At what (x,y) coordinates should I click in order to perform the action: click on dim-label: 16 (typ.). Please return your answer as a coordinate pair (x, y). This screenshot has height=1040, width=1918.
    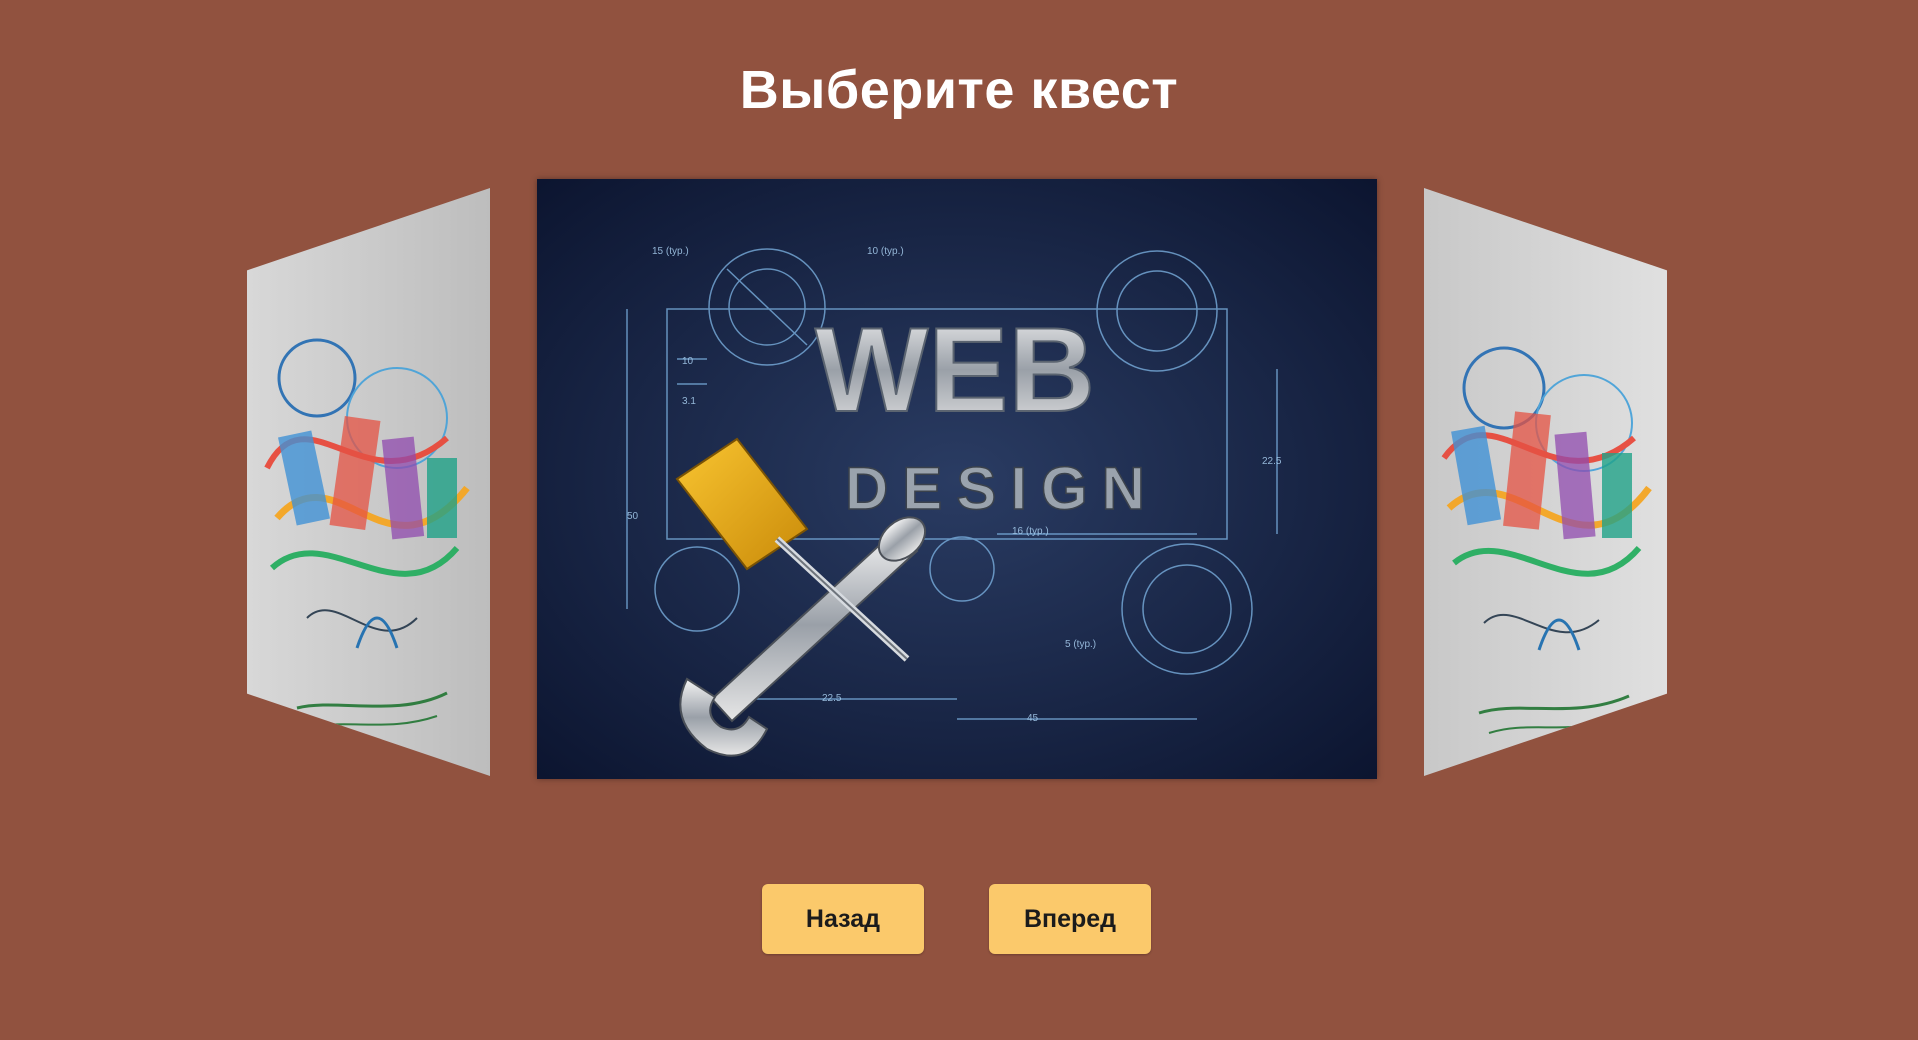
    Looking at the image, I should click on (1030, 531).